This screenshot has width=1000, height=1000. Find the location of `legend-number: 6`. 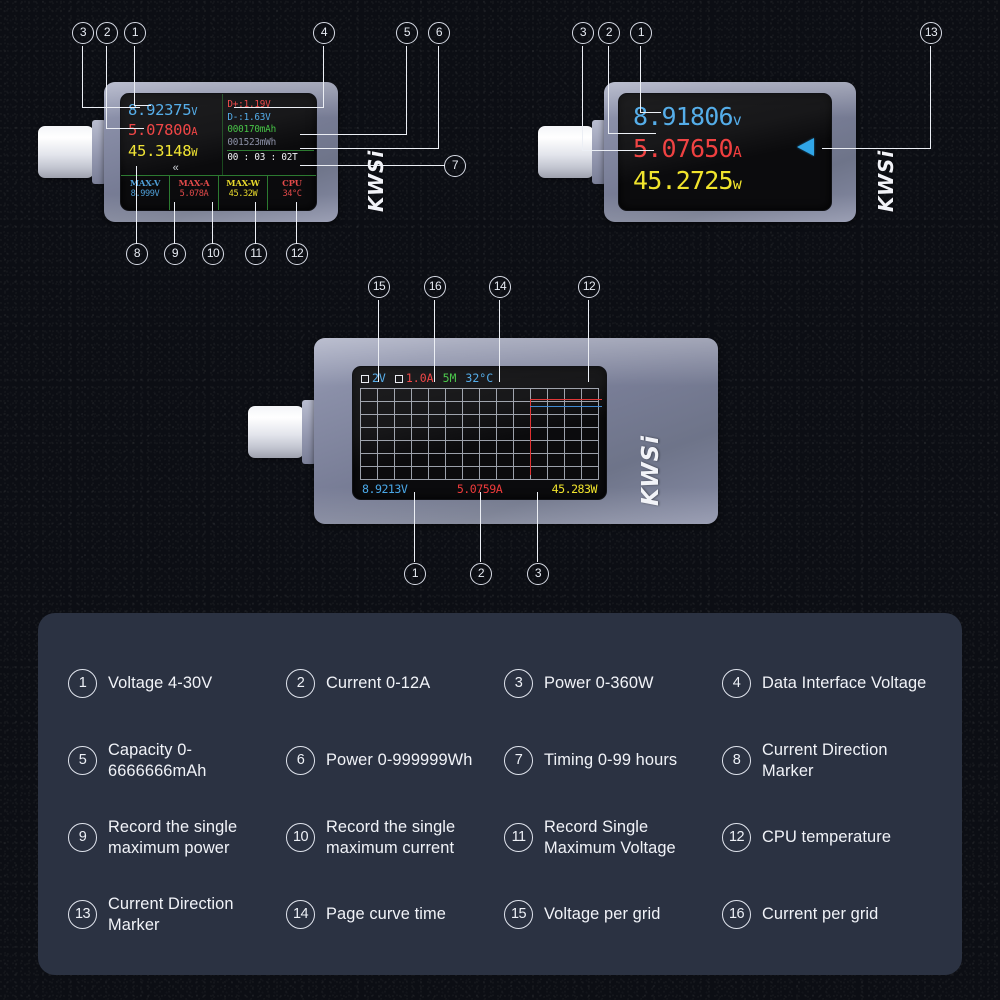

legend-number: 6 is located at coordinates (300, 760).